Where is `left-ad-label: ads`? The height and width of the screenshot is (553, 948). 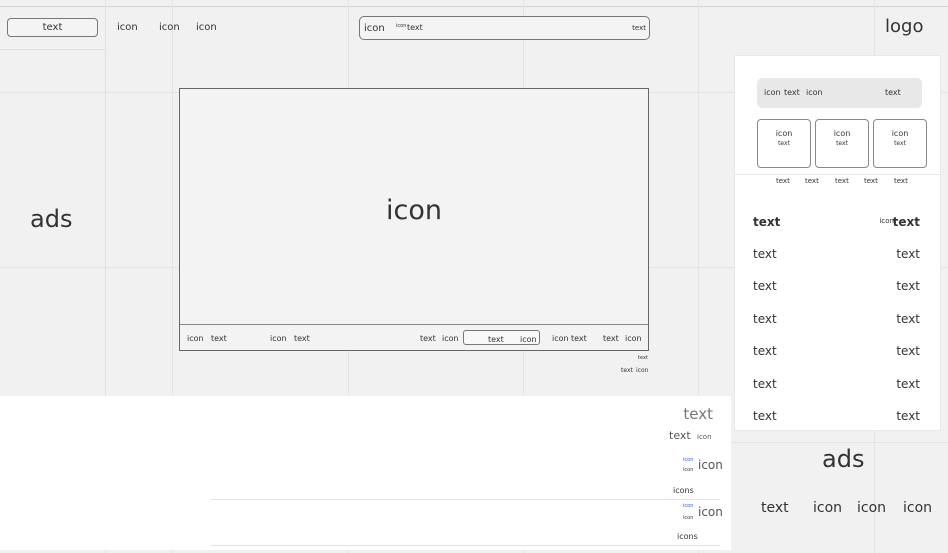 left-ad-label: ads is located at coordinates (51, 219).